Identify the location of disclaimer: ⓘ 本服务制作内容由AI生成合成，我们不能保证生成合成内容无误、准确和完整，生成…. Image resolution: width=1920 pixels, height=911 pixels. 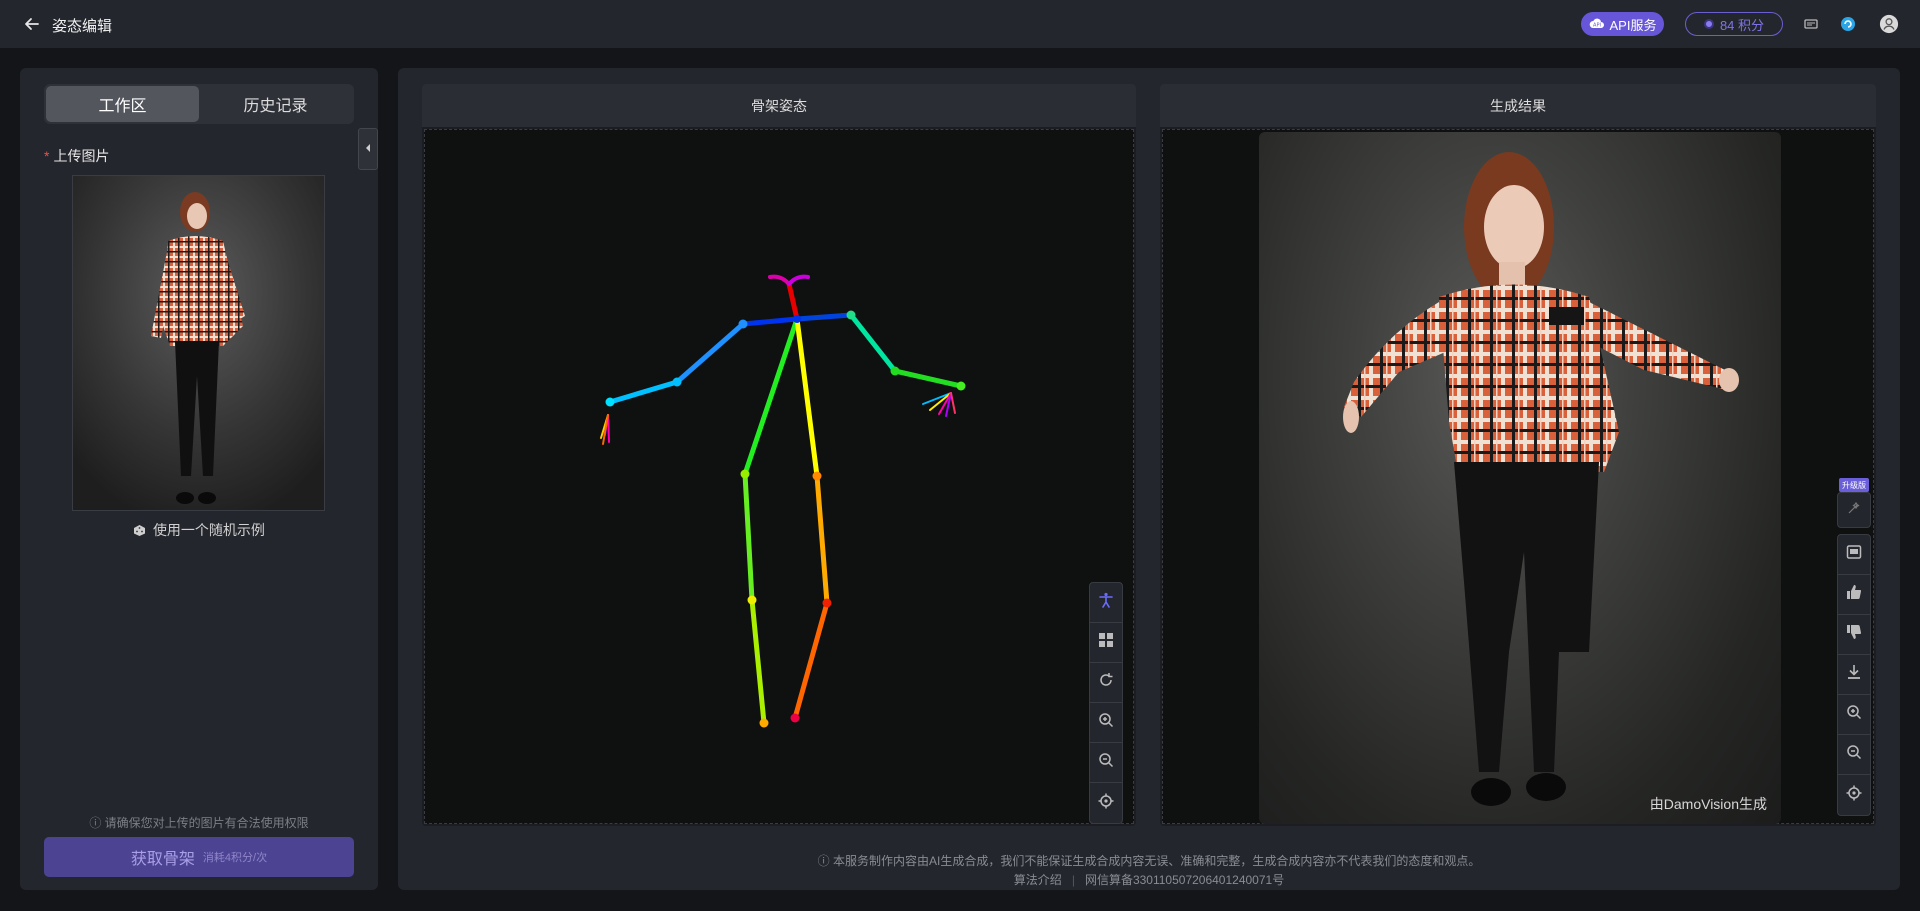
(1149, 860).